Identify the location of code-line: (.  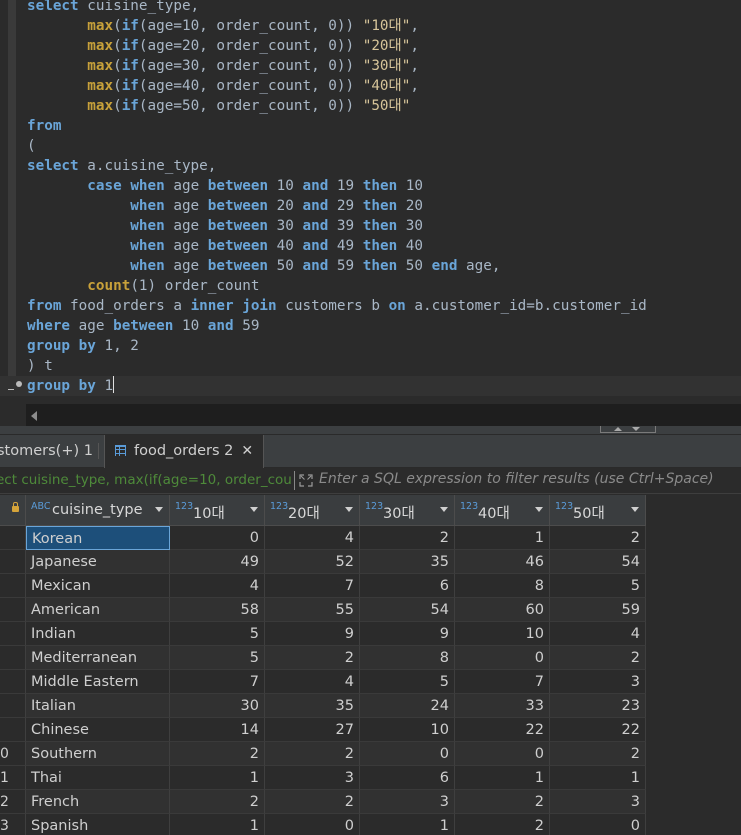
(31, 146).